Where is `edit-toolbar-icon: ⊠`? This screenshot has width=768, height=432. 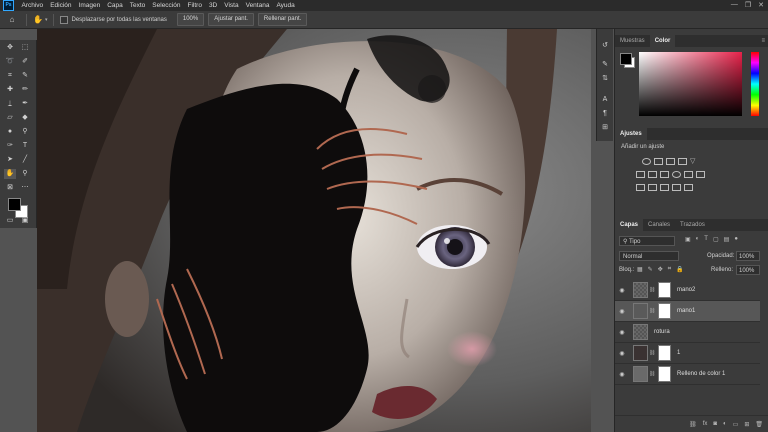 edit-toolbar-icon: ⊠ is located at coordinates (10, 188).